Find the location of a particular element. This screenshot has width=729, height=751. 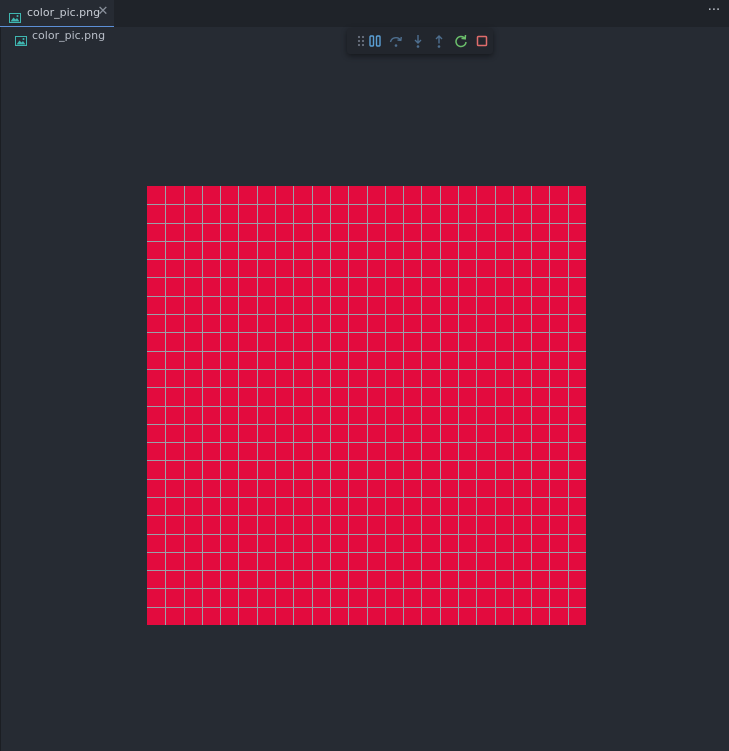

image-file-icon is located at coordinates (15, 17).